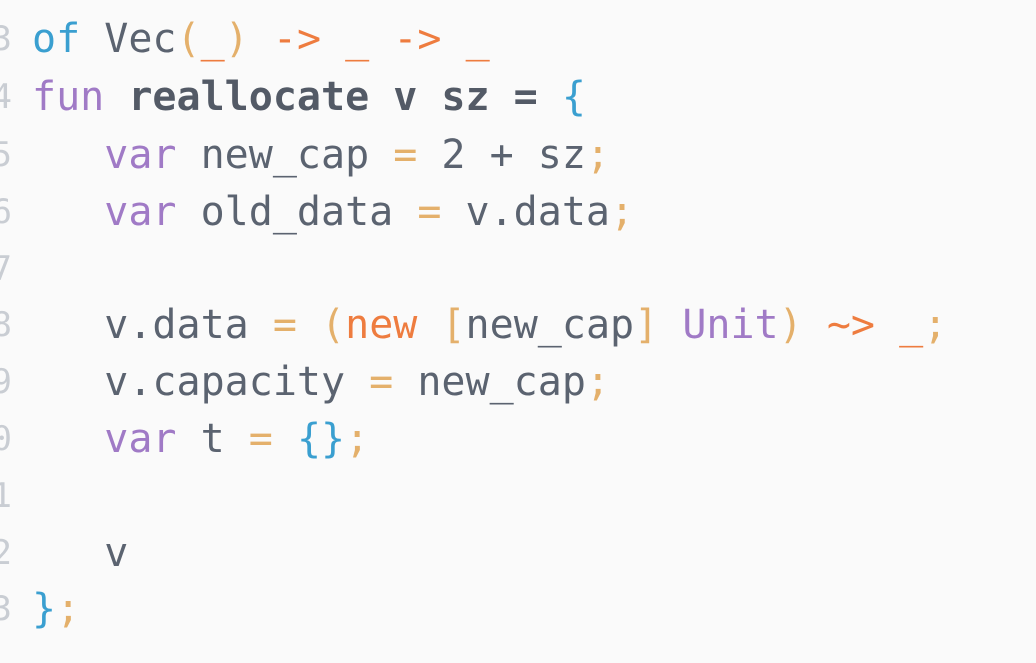 The height and width of the screenshot is (663, 1036). I want to click on code-line: var t = {};, so click(200, 439).